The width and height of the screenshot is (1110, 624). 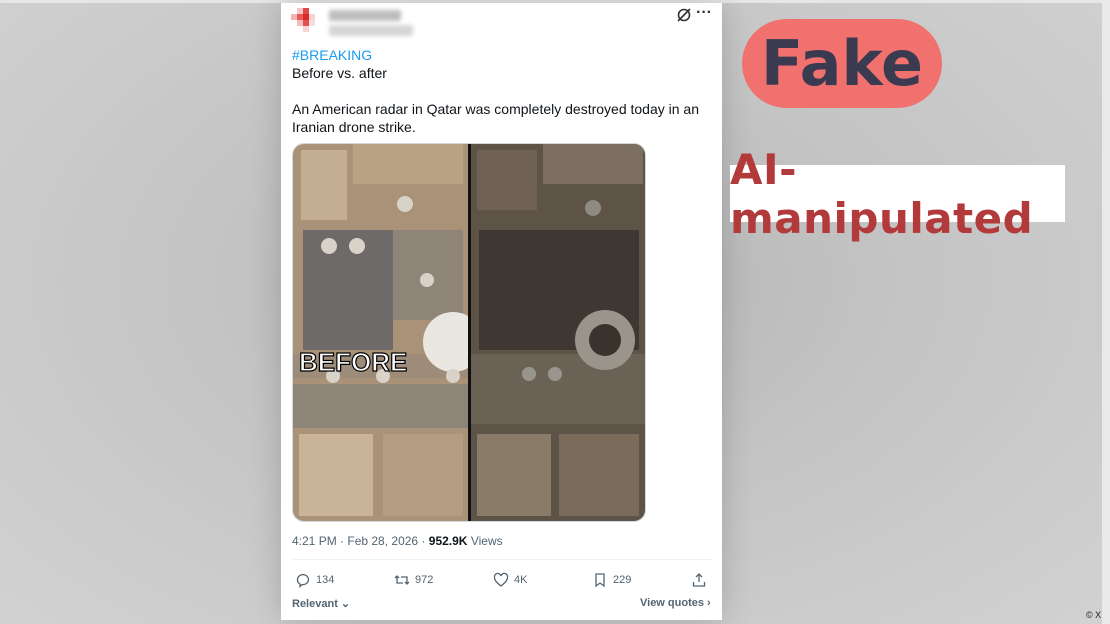 I want to click on view-quotes-link: View quotes ›, so click(x=675, y=603).